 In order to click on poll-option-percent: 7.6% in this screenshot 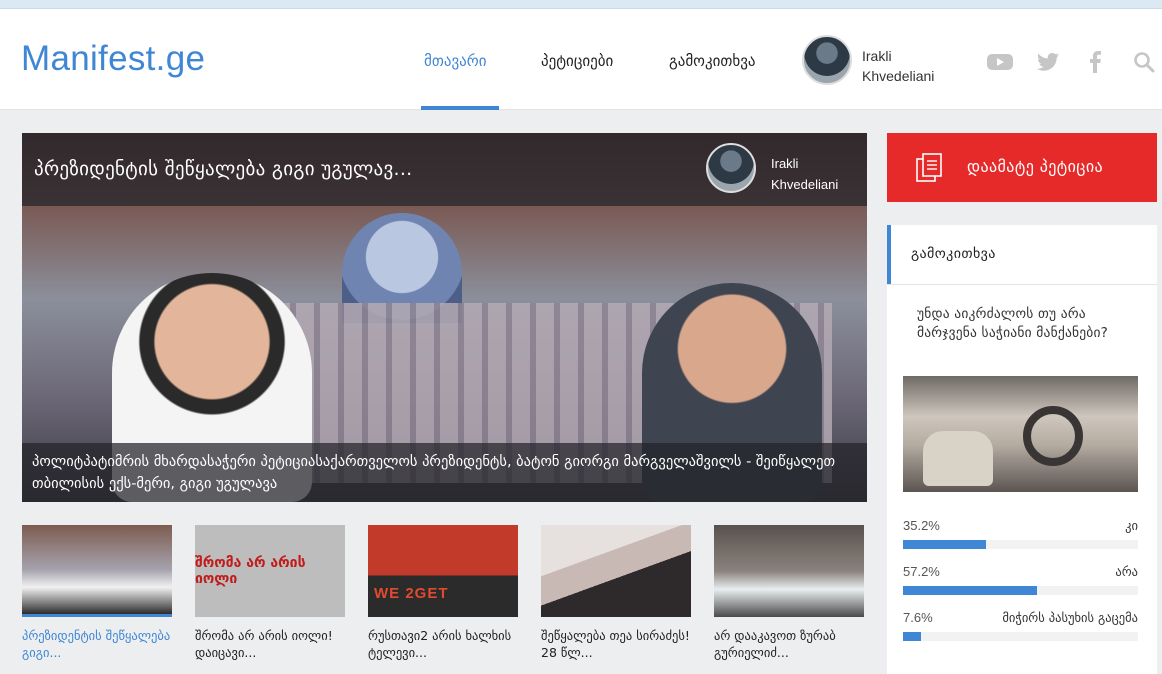, I will do `click(918, 617)`.